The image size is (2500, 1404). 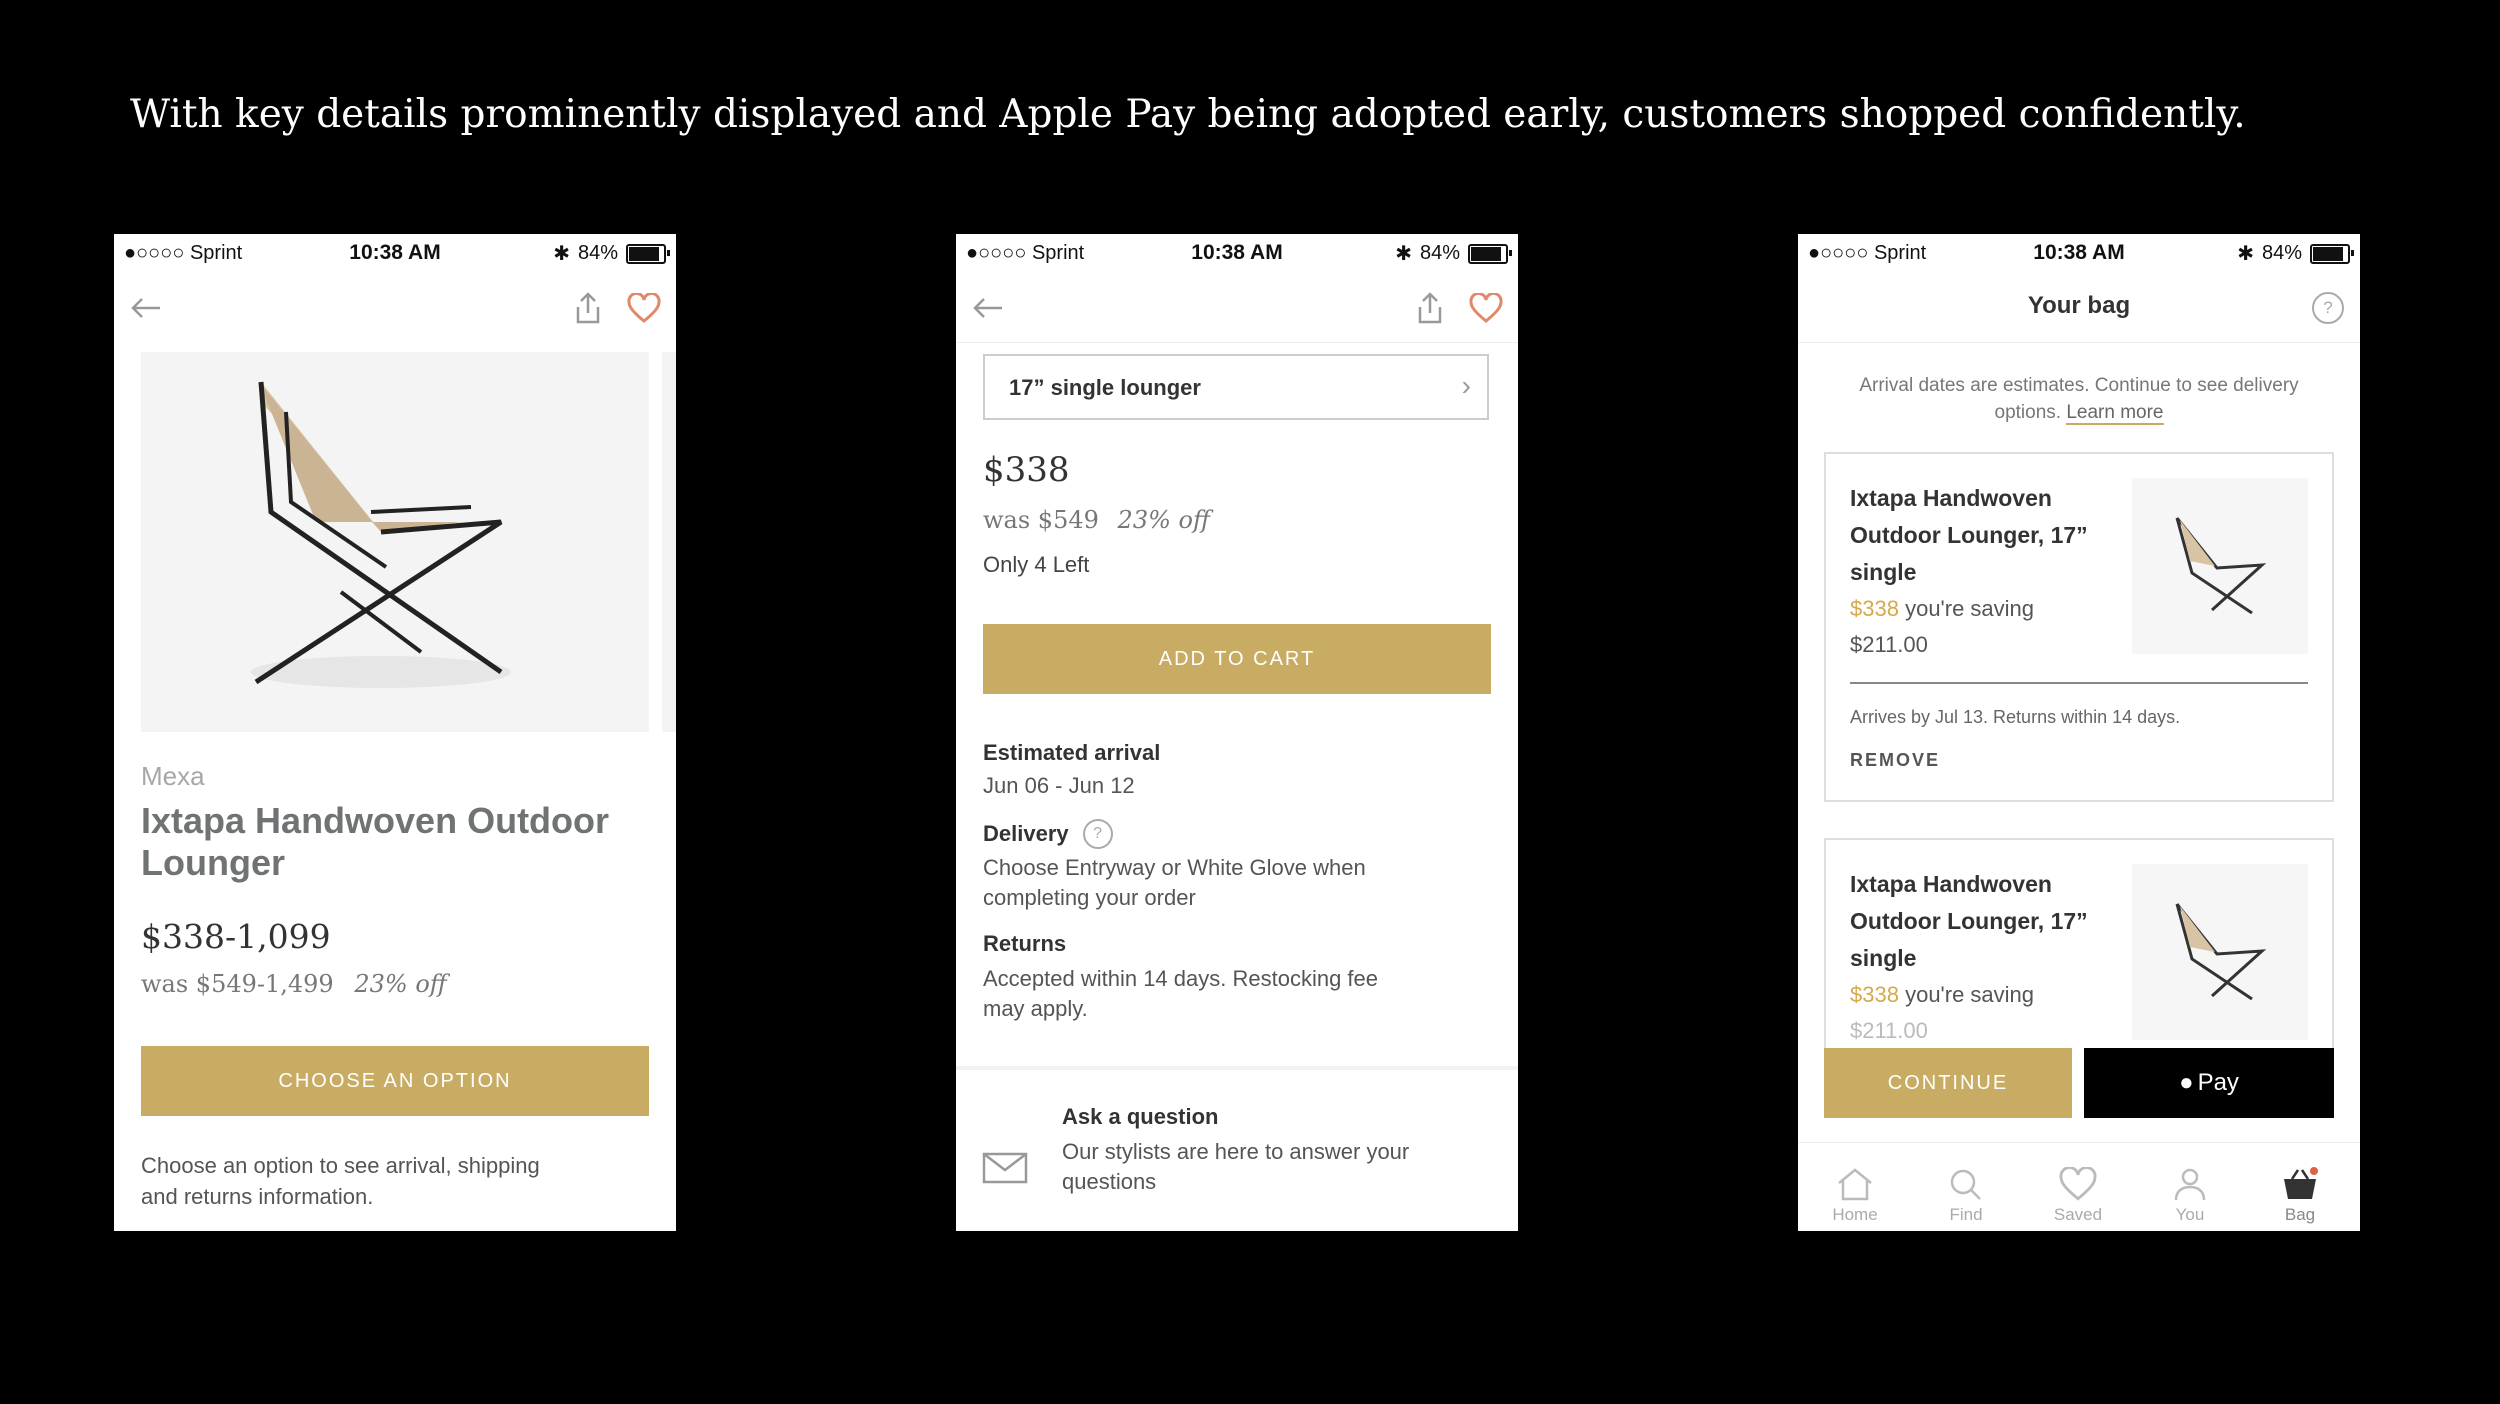 I want to click on apple-pay-label: Pay, so click(x=2218, y=1082).